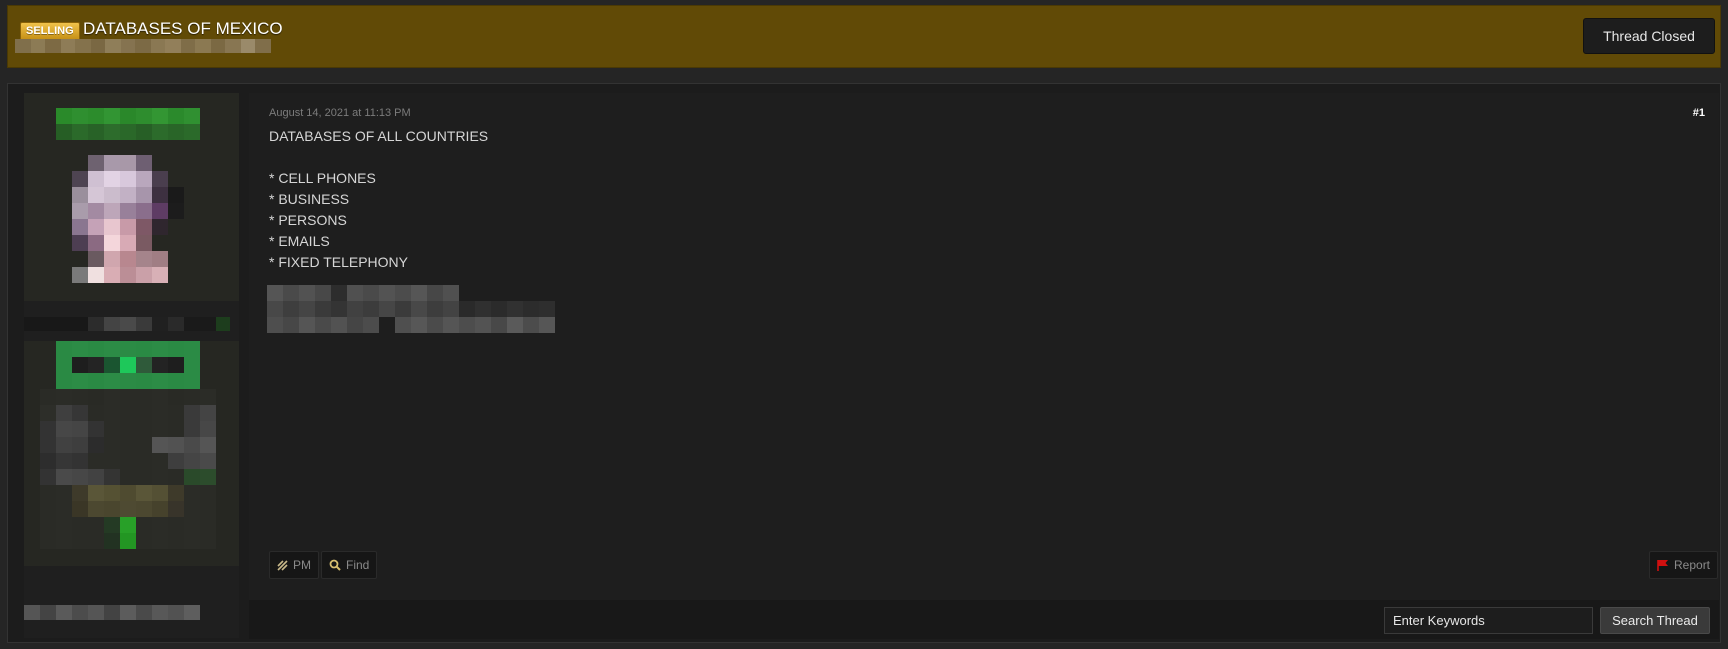  What do you see at coordinates (309, 199) in the screenshot?
I see `post-line: * BUSINESS` at bounding box center [309, 199].